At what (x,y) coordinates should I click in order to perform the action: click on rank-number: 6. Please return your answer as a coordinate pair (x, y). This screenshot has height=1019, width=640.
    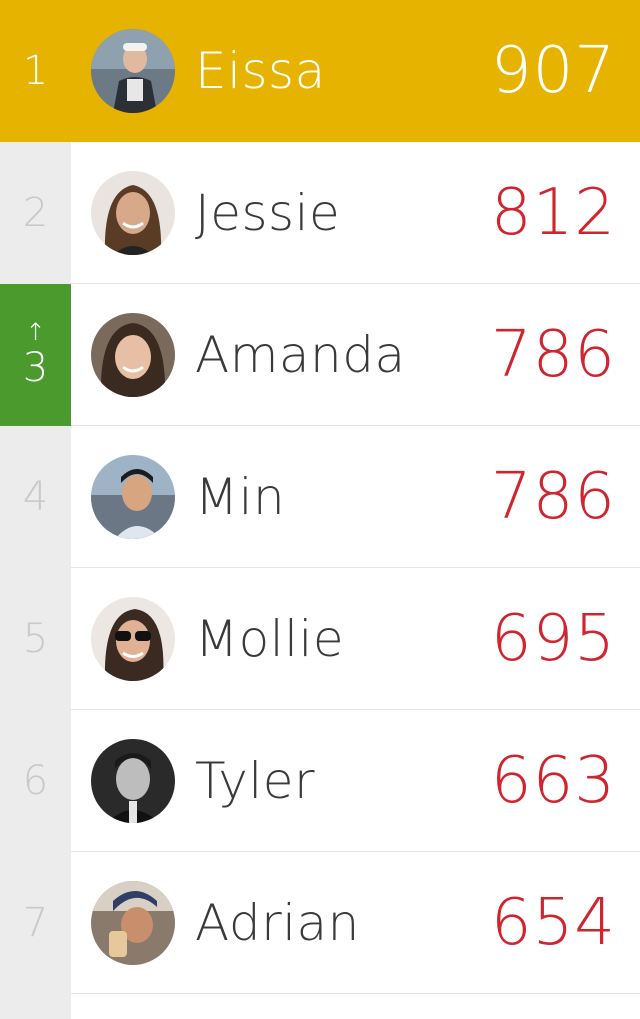
    Looking at the image, I should click on (35, 781).